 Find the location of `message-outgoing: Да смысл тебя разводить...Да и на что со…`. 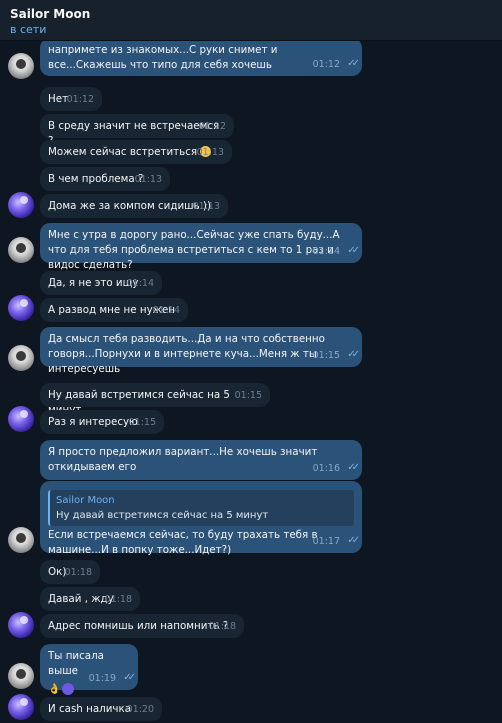

message-outgoing: Да смысл тебя разводить...Да и на что со… is located at coordinates (201, 351).